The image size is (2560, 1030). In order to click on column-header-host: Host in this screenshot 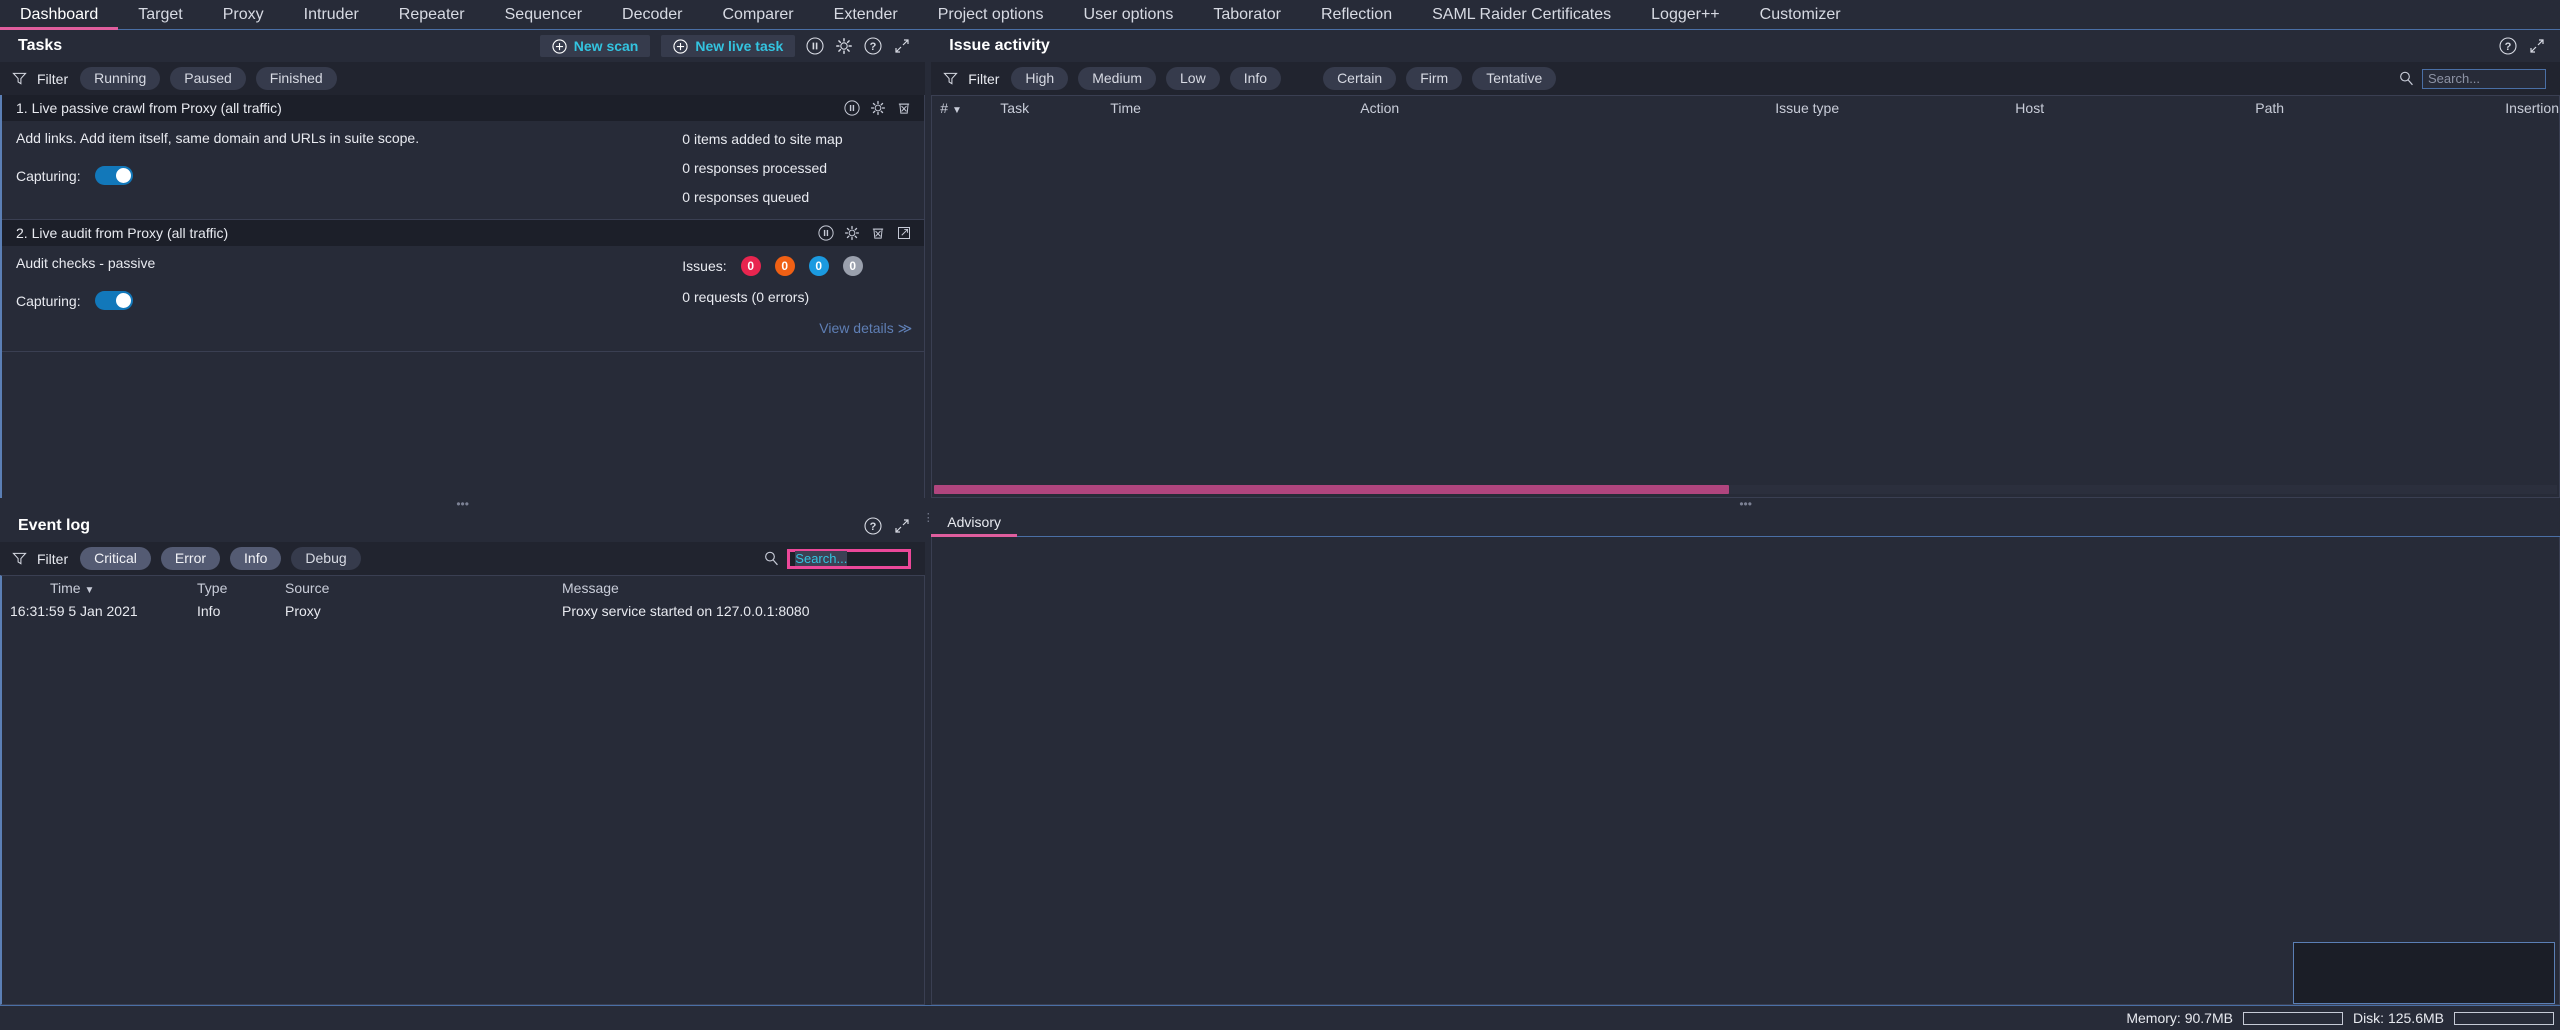, I will do `click(2127, 108)`.